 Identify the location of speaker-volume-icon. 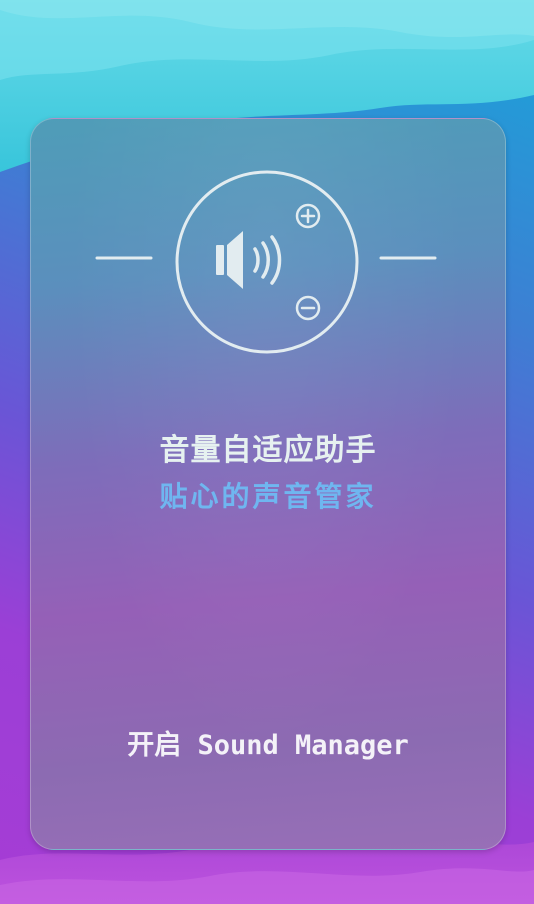
(266, 262).